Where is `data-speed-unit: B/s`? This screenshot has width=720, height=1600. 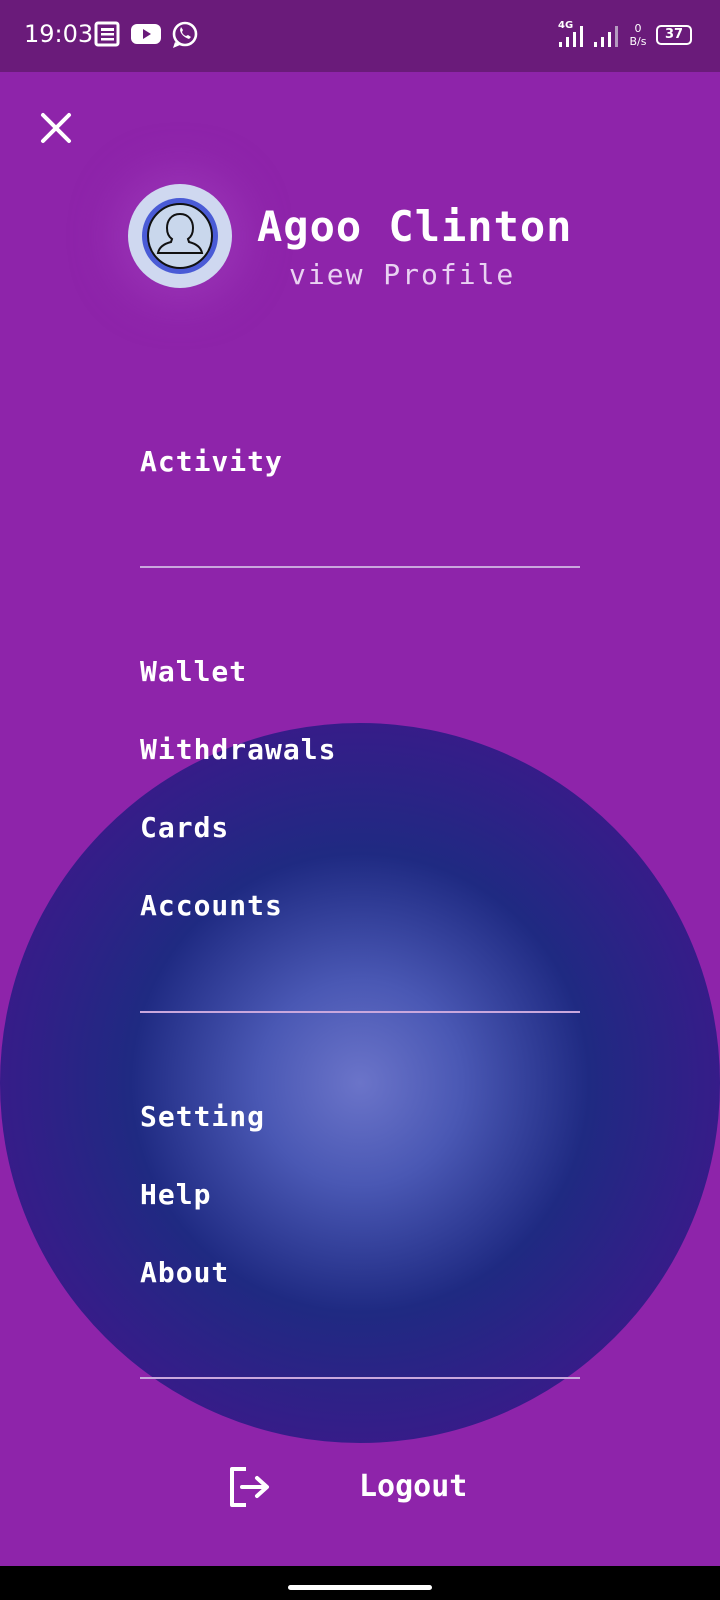 data-speed-unit: B/s is located at coordinates (638, 41).